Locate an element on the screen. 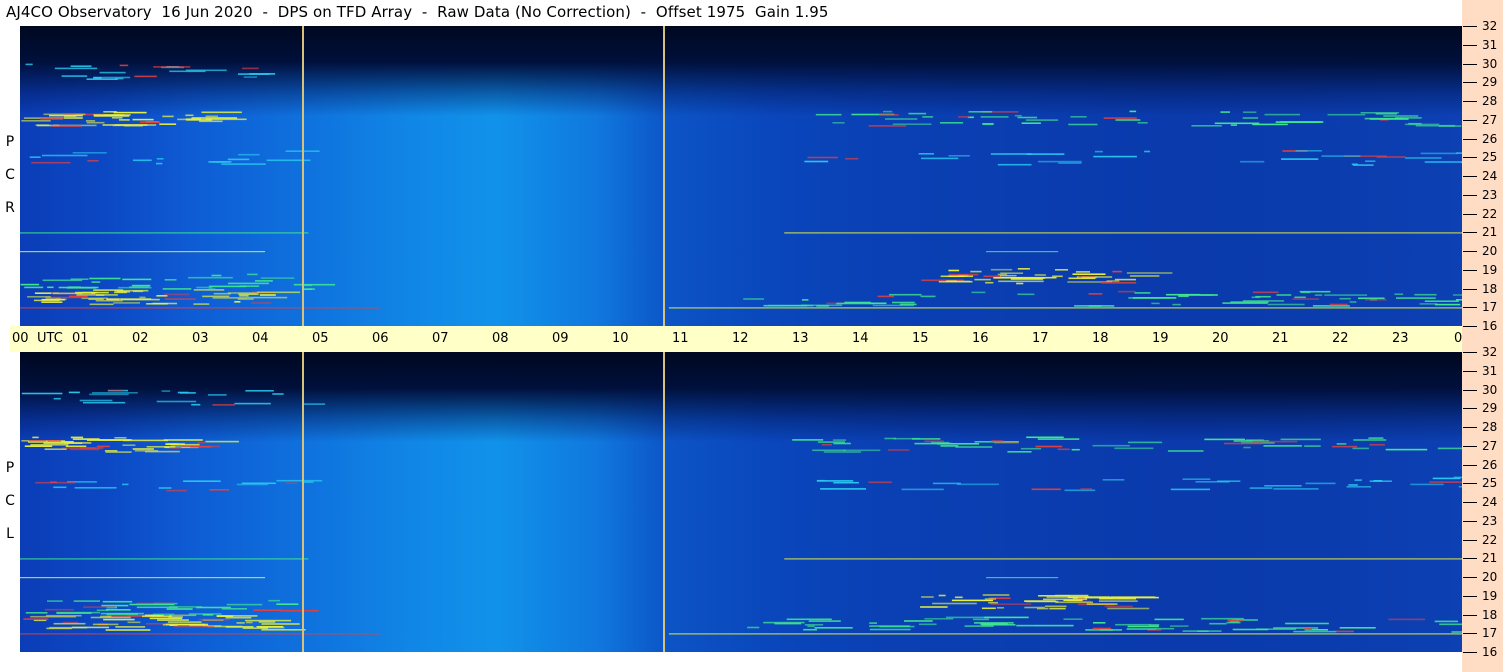 The height and width of the screenshot is (672, 1503). utc-tick-label: 02 is located at coordinates (140, 338).